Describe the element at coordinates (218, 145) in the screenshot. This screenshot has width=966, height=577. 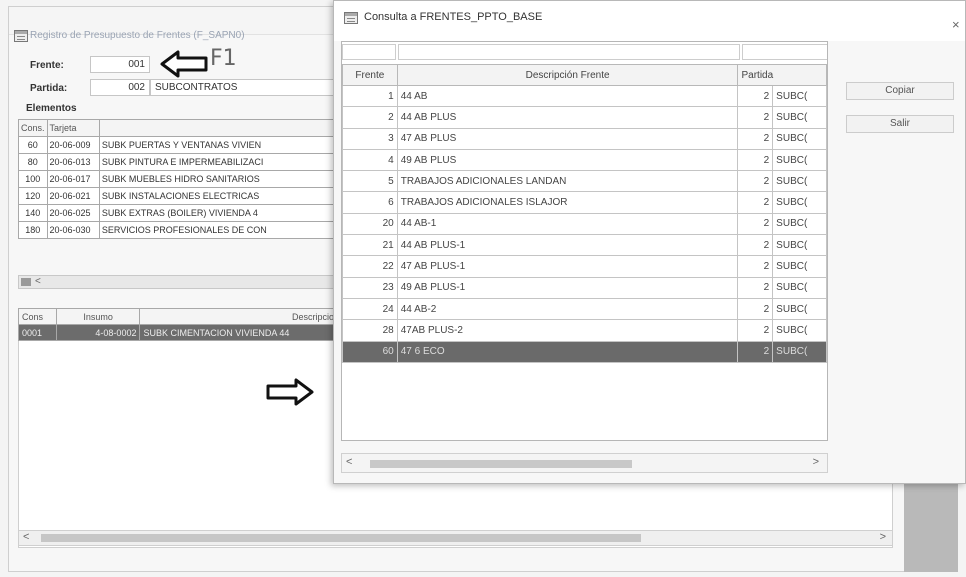
I see `cell-descripcion: SUBK PUERTAS Y VENTANAS VIVIEN` at that location.